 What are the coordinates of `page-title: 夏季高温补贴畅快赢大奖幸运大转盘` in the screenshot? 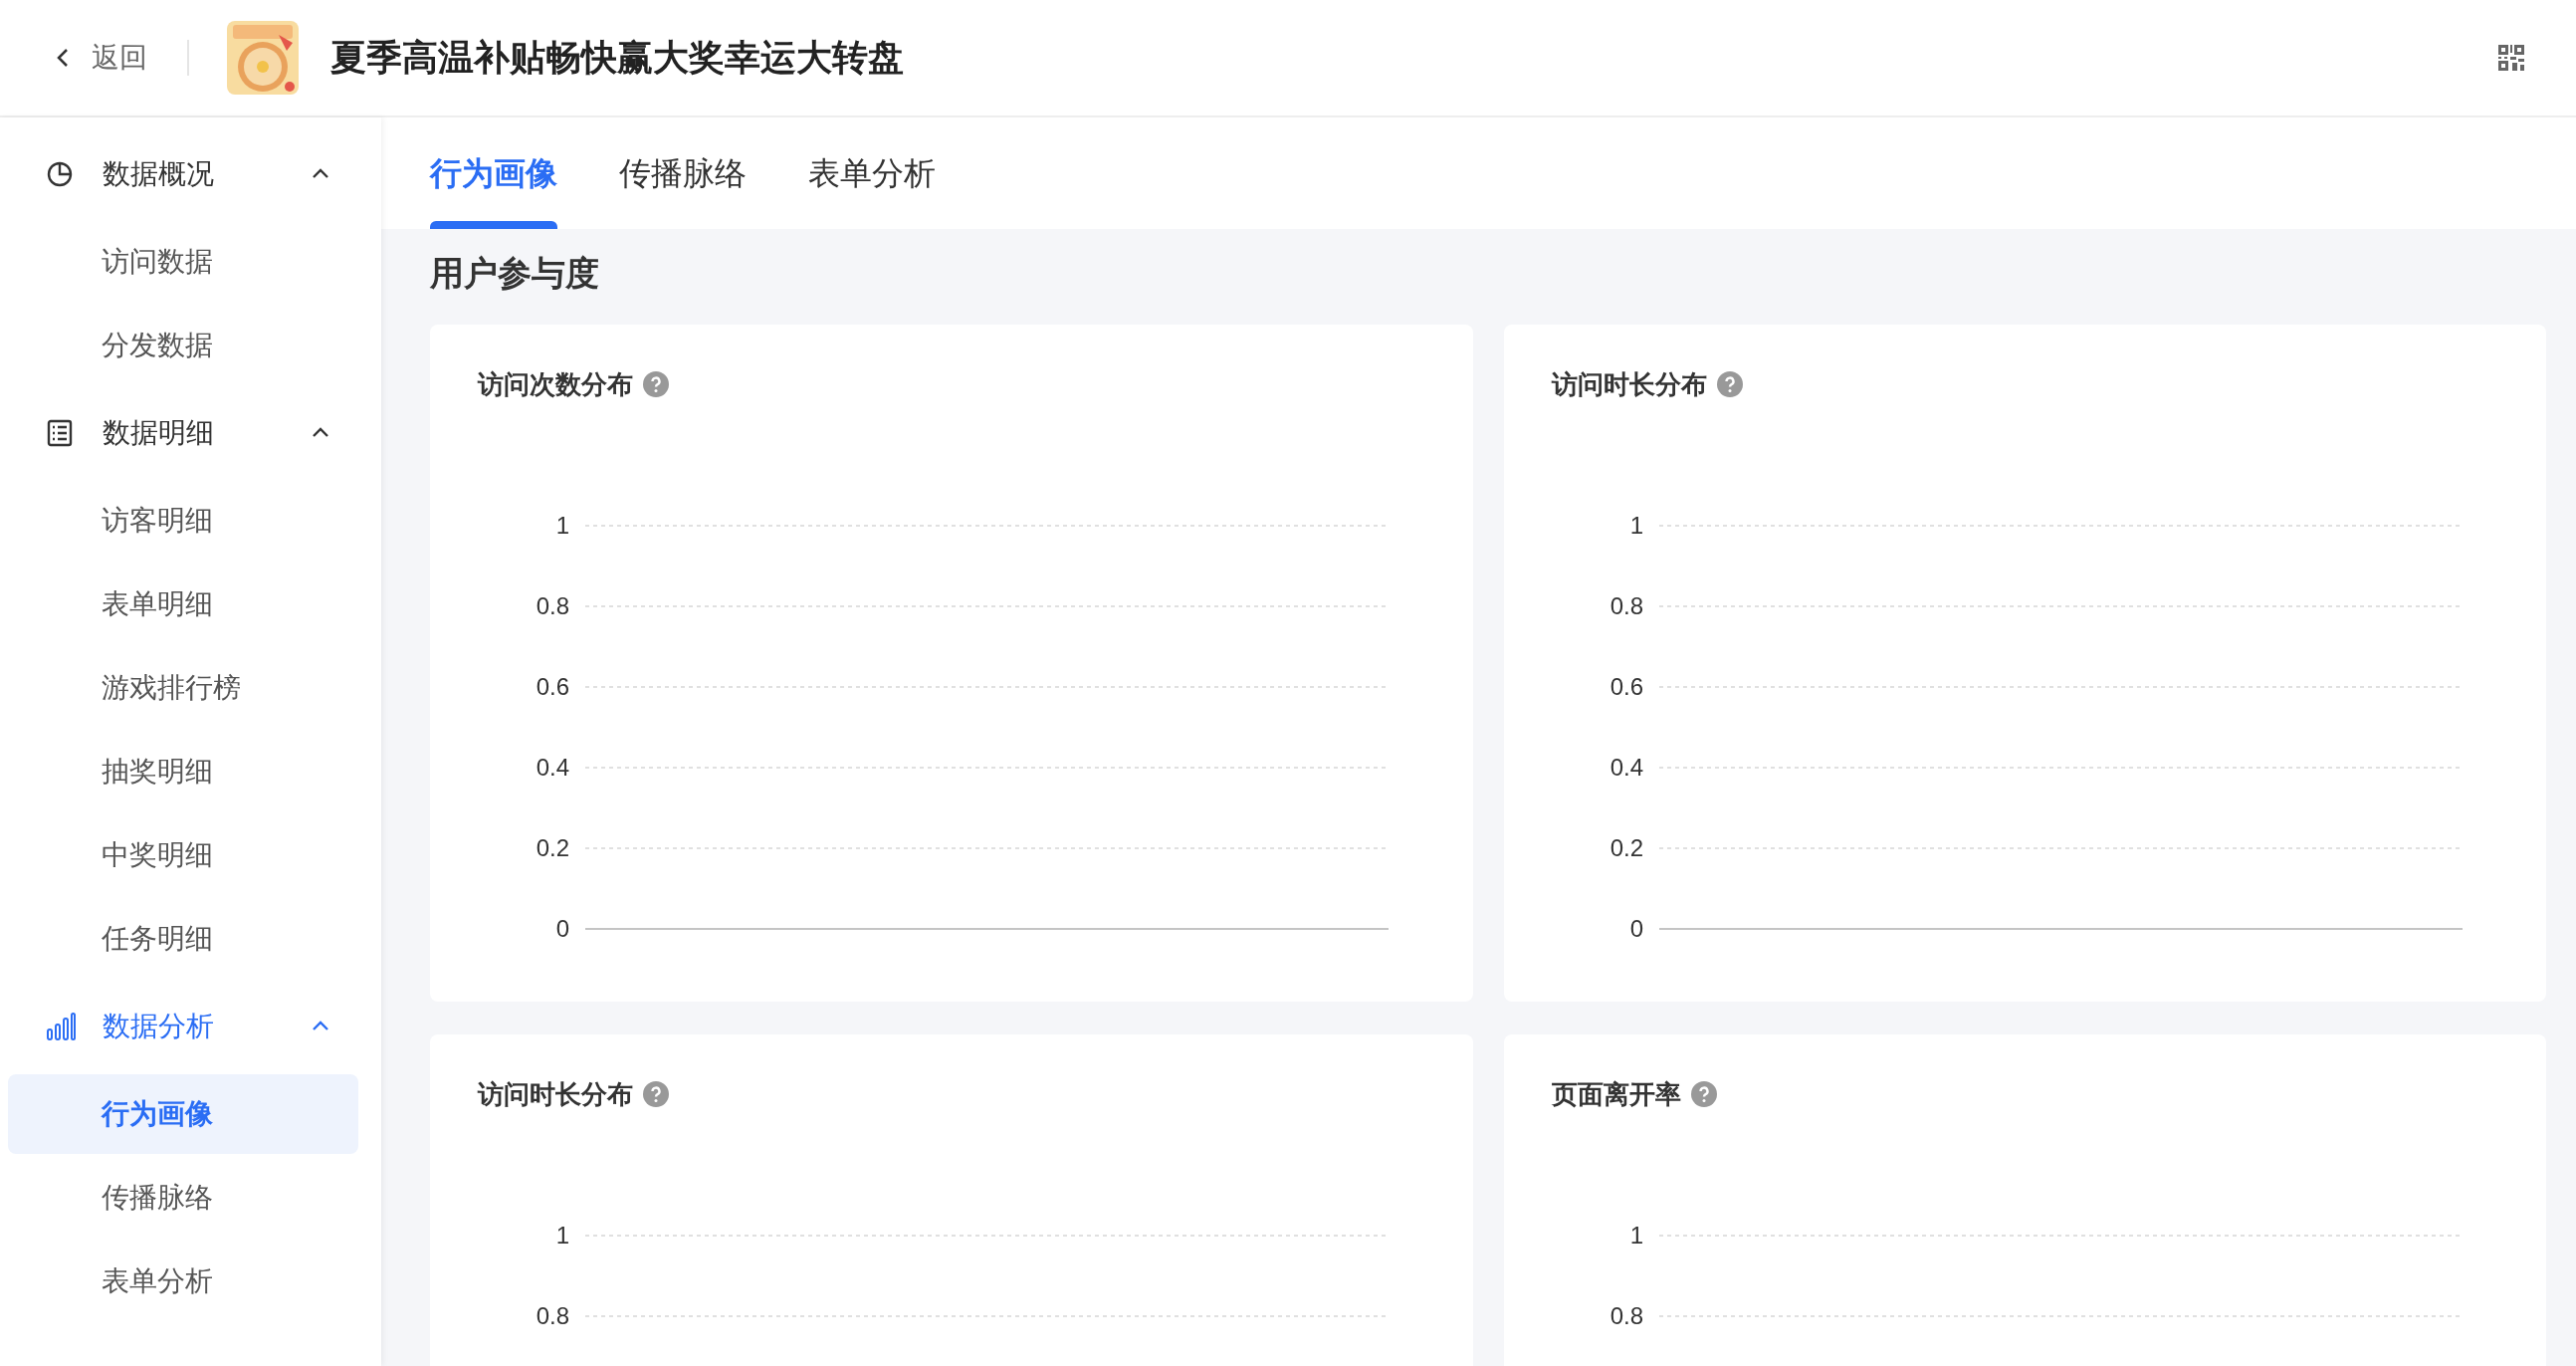 It's located at (617, 58).